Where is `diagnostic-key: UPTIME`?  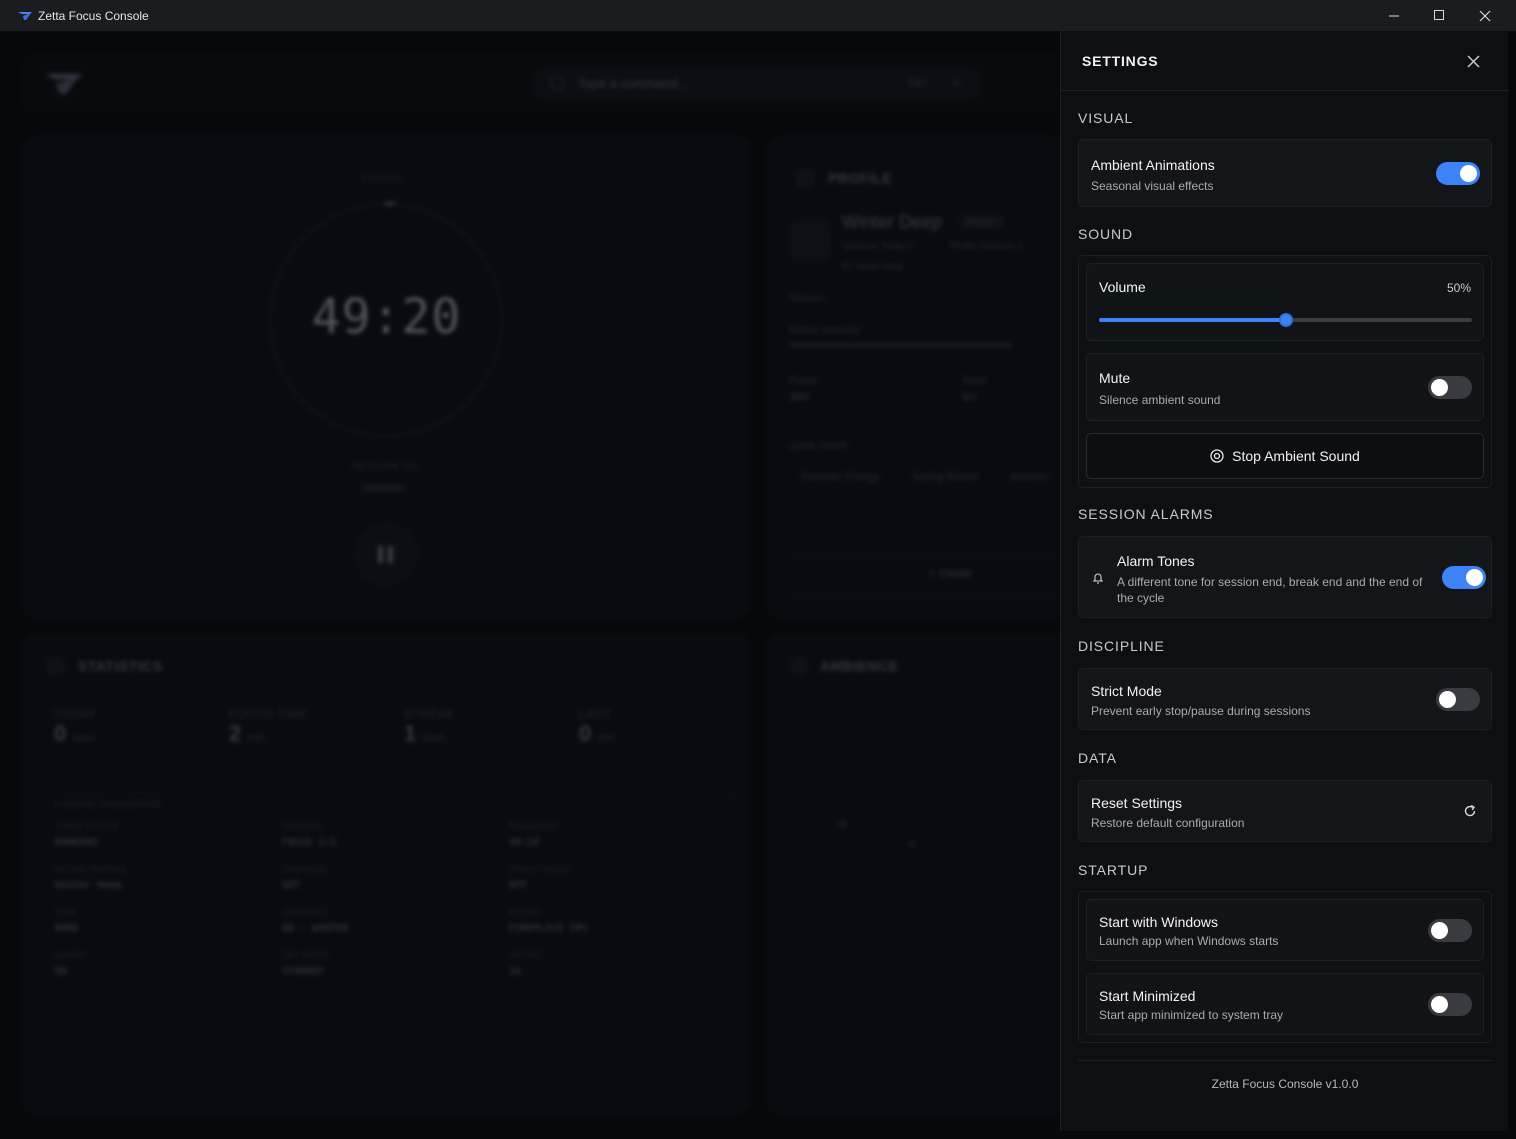
diagnostic-key: UPTIME is located at coordinates (526, 955).